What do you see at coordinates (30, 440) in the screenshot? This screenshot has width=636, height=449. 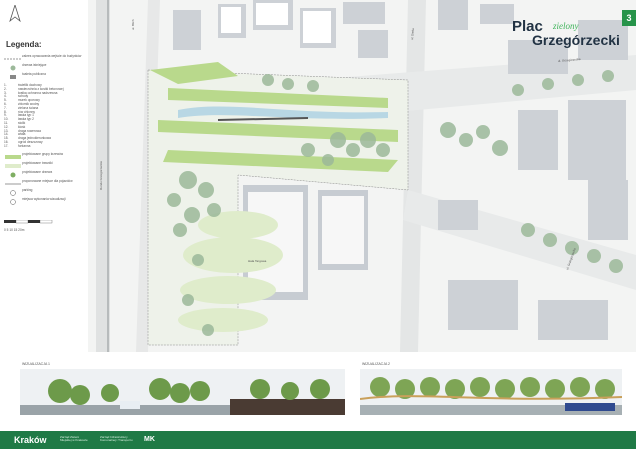 I see `krakow-logo: Kraków` at bounding box center [30, 440].